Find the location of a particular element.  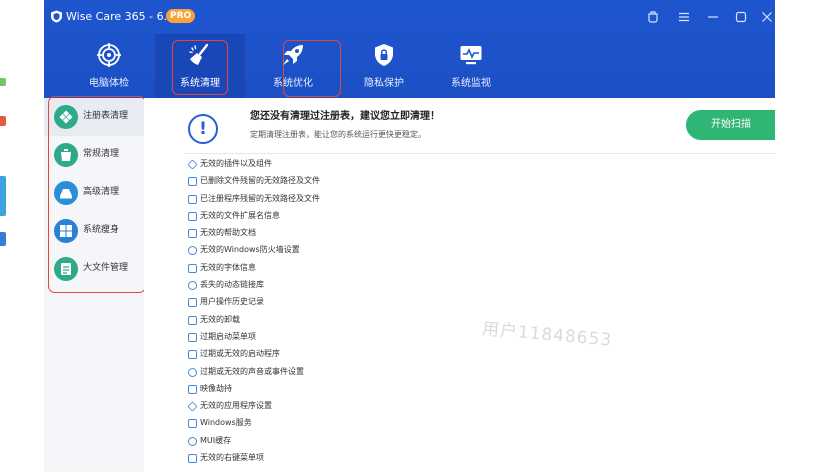

tab-label: 隐私保护 is located at coordinates (384, 83).